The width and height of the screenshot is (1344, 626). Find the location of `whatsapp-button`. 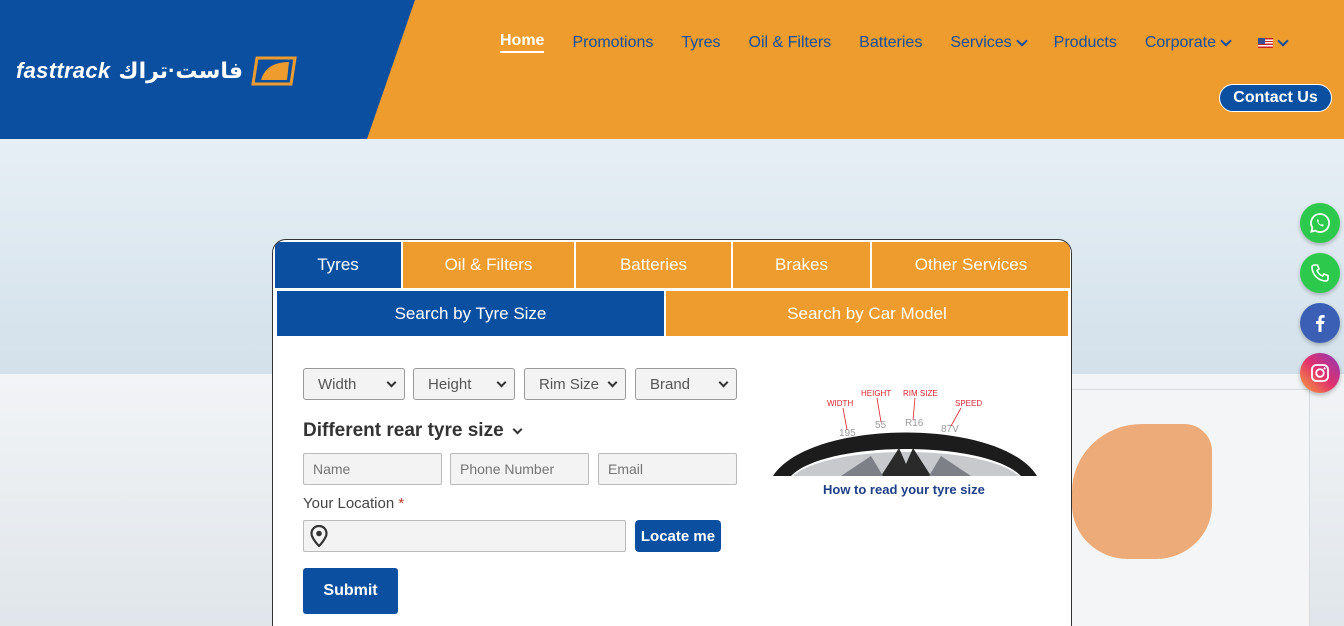

whatsapp-button is located at coordinates (1320, 223).